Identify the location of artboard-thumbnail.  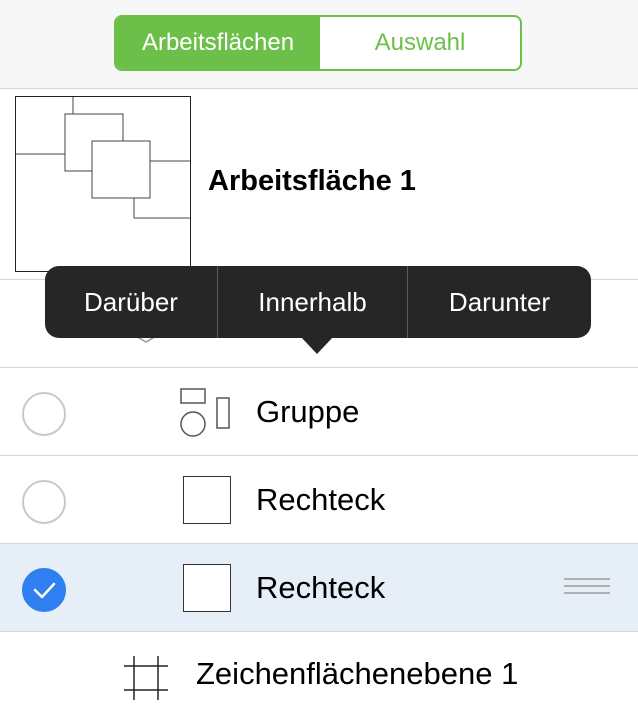
(103, 184).